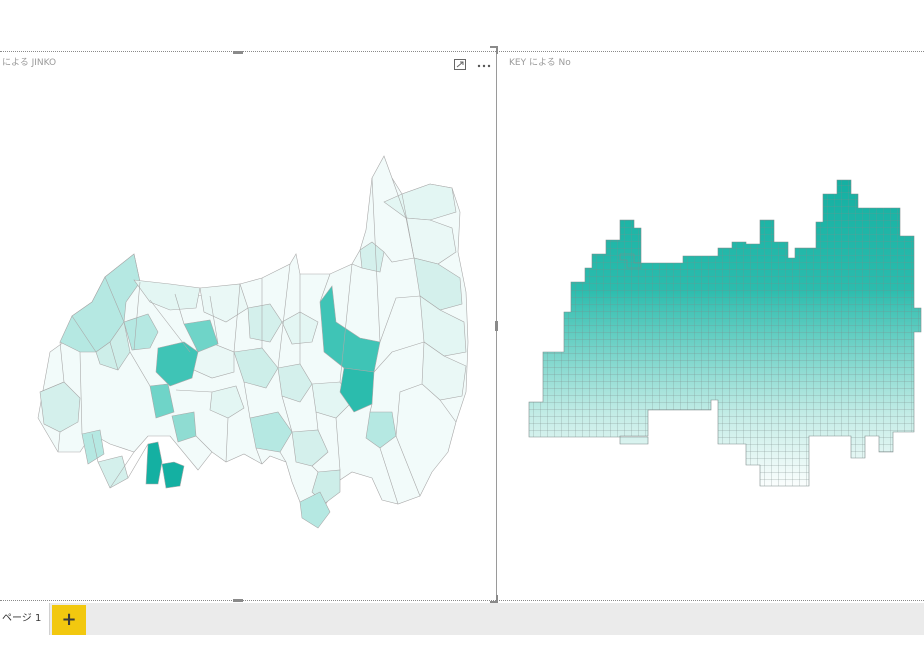 This screenshot has height=660, width=924. Describe the element at coordinates (462, 619) in the screenshot. I see `page-tab-bar: ページ 1 +` at that location.